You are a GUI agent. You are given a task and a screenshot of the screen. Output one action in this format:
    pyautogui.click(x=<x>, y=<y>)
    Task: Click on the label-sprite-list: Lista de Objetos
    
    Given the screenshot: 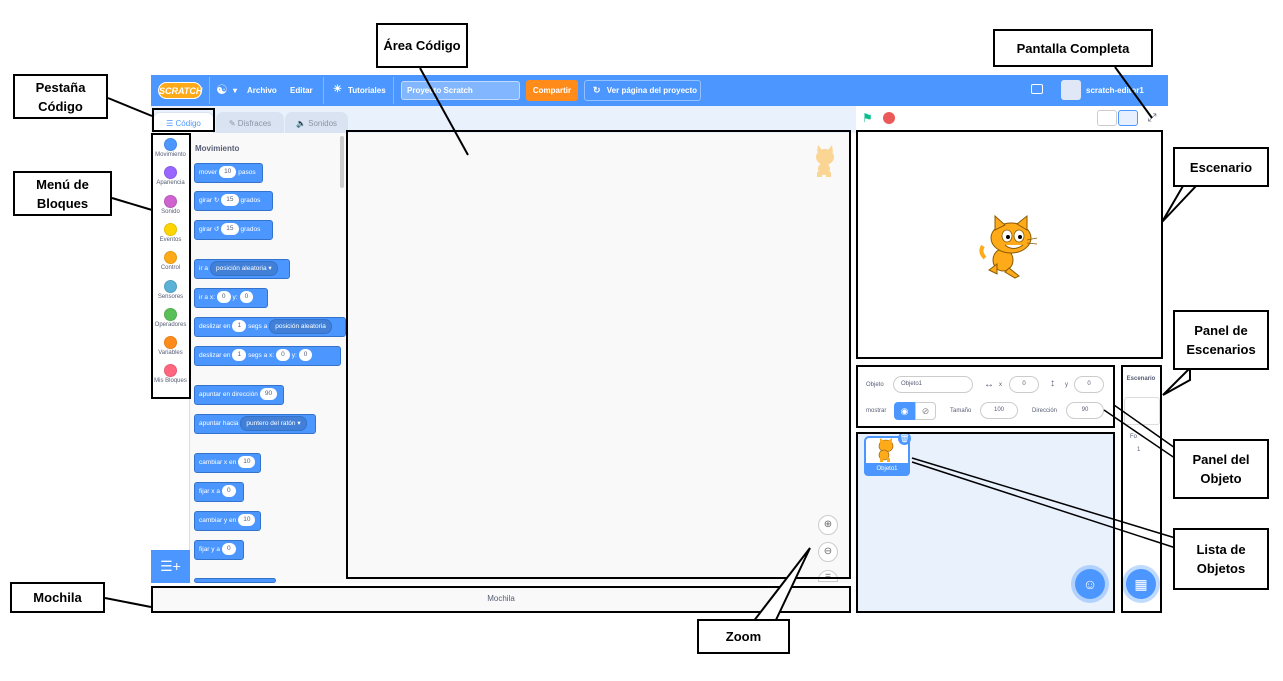 What is the action you would take?
    pyautogui.click(x=1221, y=559)
    